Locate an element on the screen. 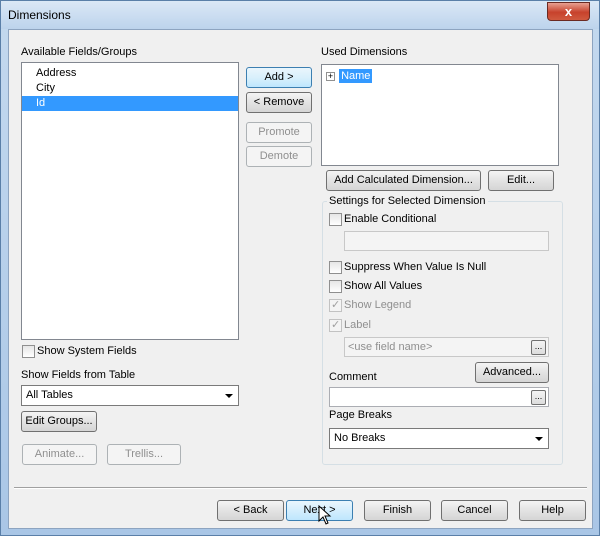  tree-item-label: Name is located at coordinates (356, 76).